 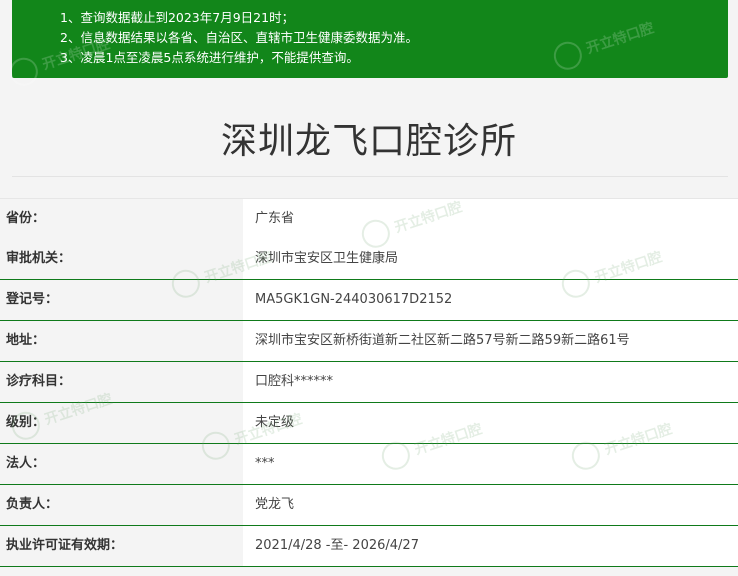 I want to click on page-title: 深圳龙飞口腔诊所, so click(x=368, y=141).